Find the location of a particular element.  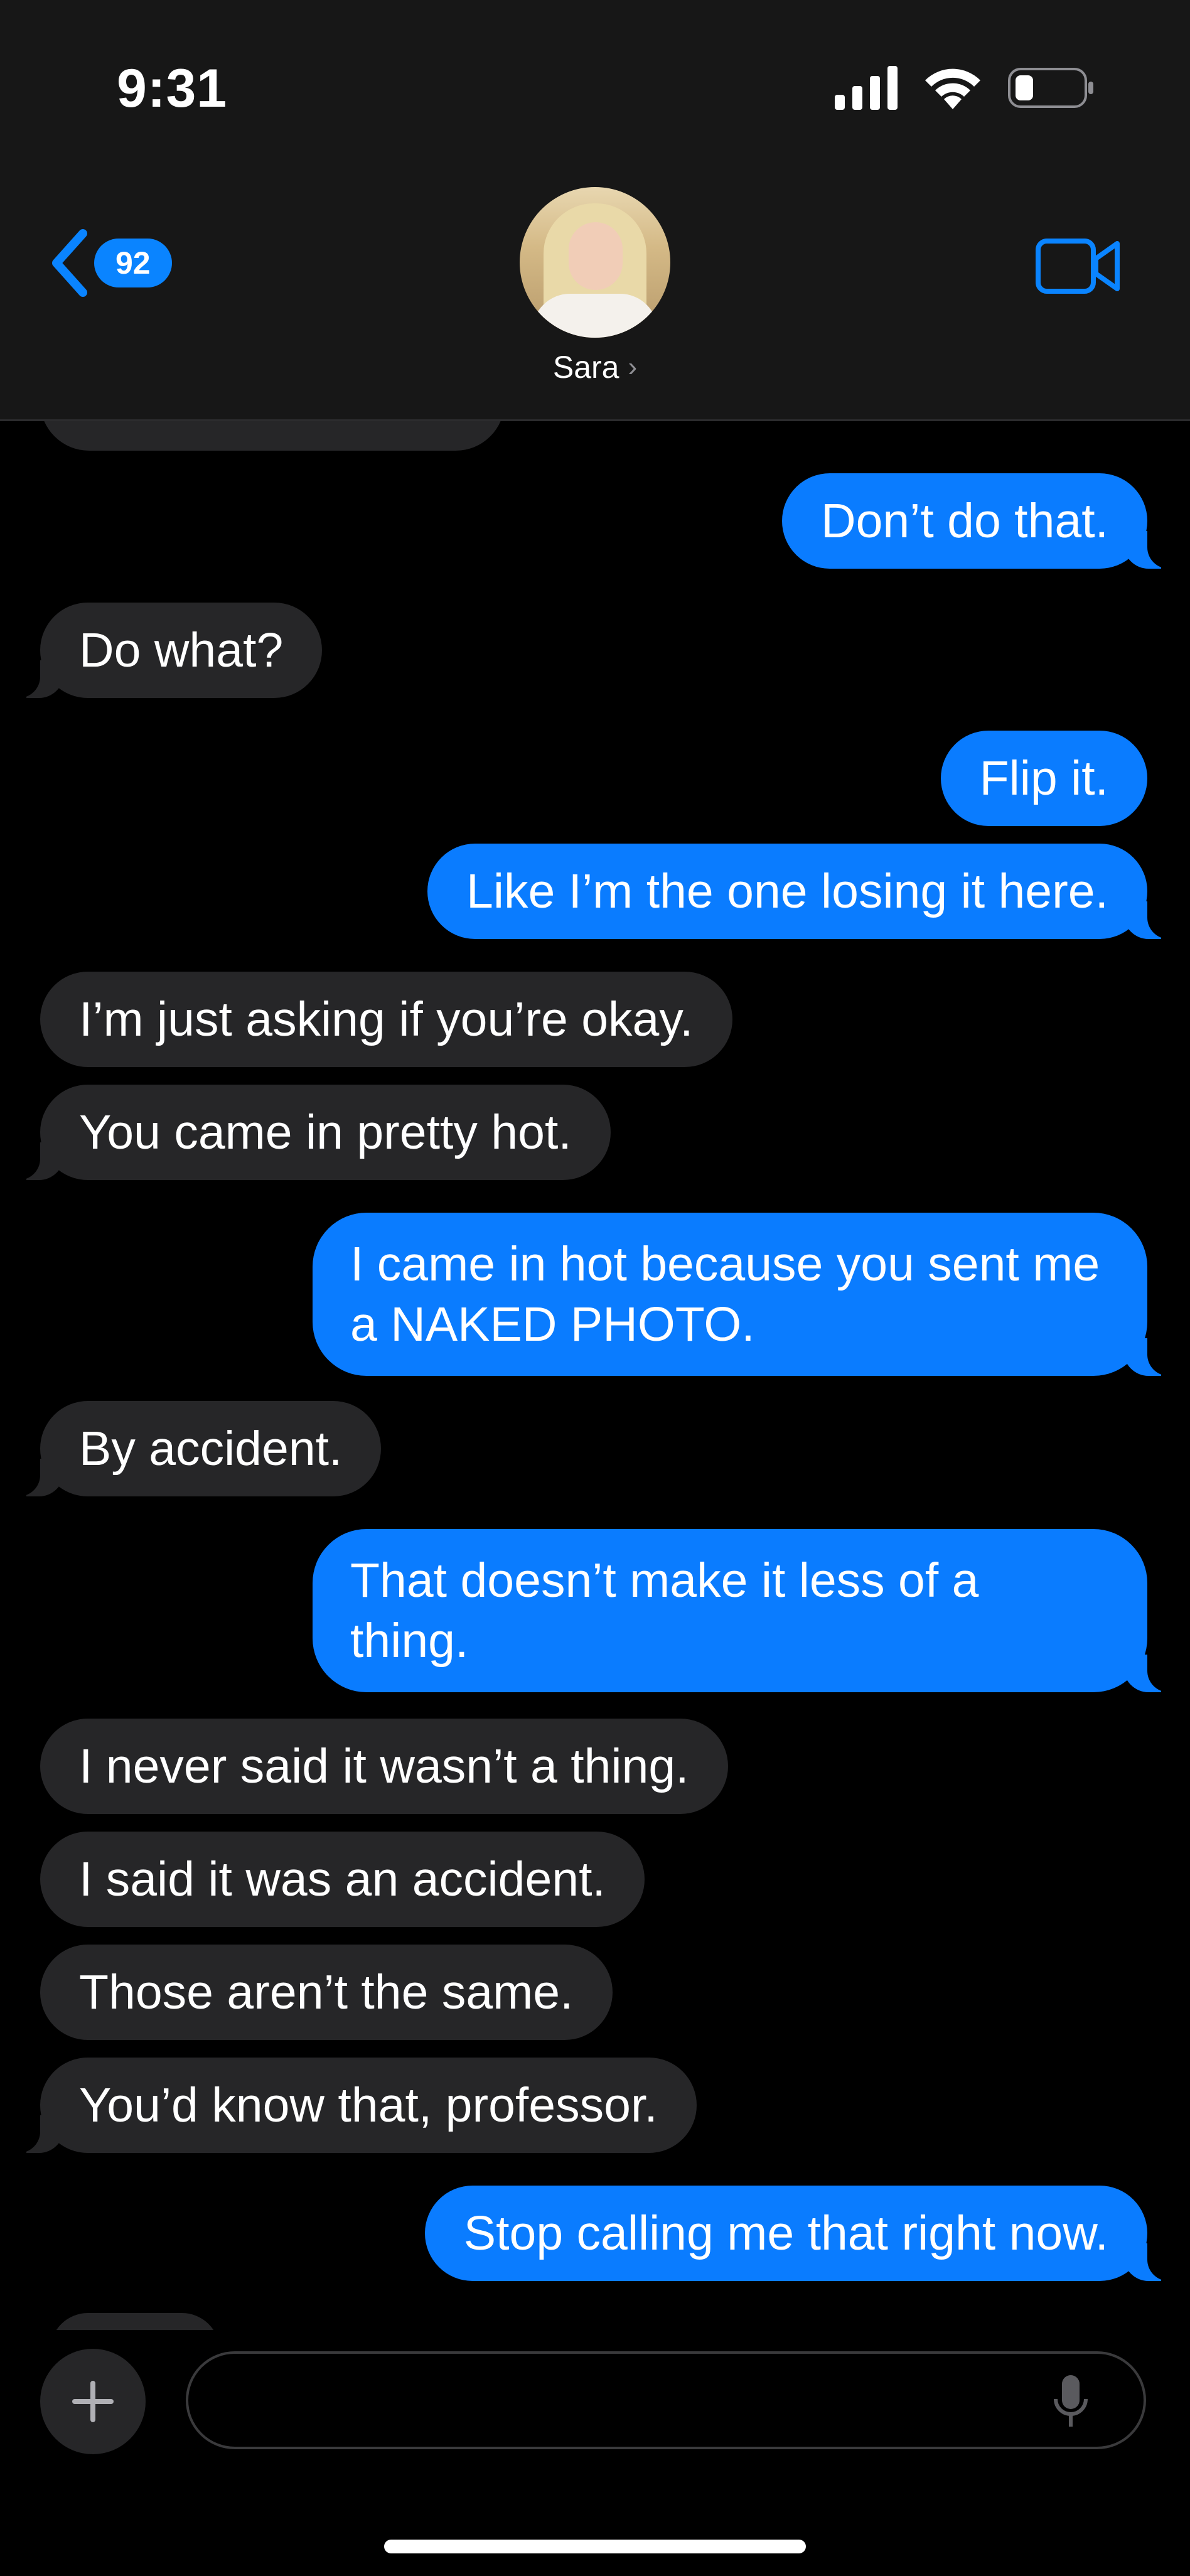

message-bubble-incoming: Do what? is located at coordinates (167, 650).